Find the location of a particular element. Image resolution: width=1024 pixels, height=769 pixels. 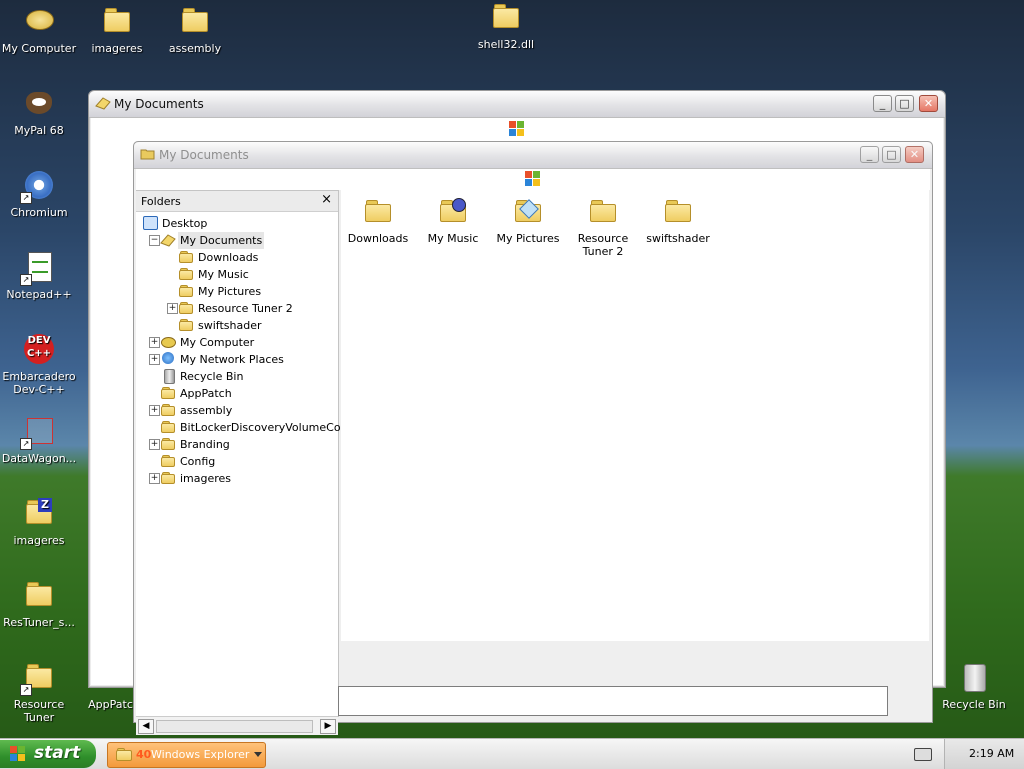

tree-item: + My Computer is located at coordinates (237, 342).